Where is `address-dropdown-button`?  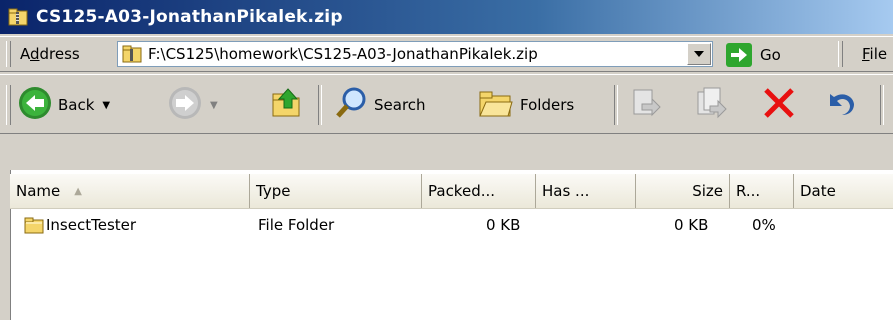
address-dropdown-button is located at coordinates (699, 54).